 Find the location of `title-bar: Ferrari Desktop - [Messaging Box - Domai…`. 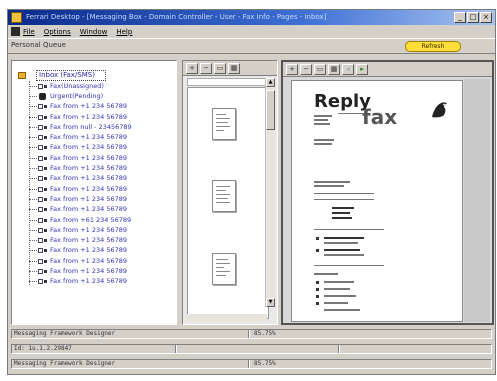

title-bar: Ferrari Desktop - [Messaging Box - Domai… is located at coordinates (251, 17).